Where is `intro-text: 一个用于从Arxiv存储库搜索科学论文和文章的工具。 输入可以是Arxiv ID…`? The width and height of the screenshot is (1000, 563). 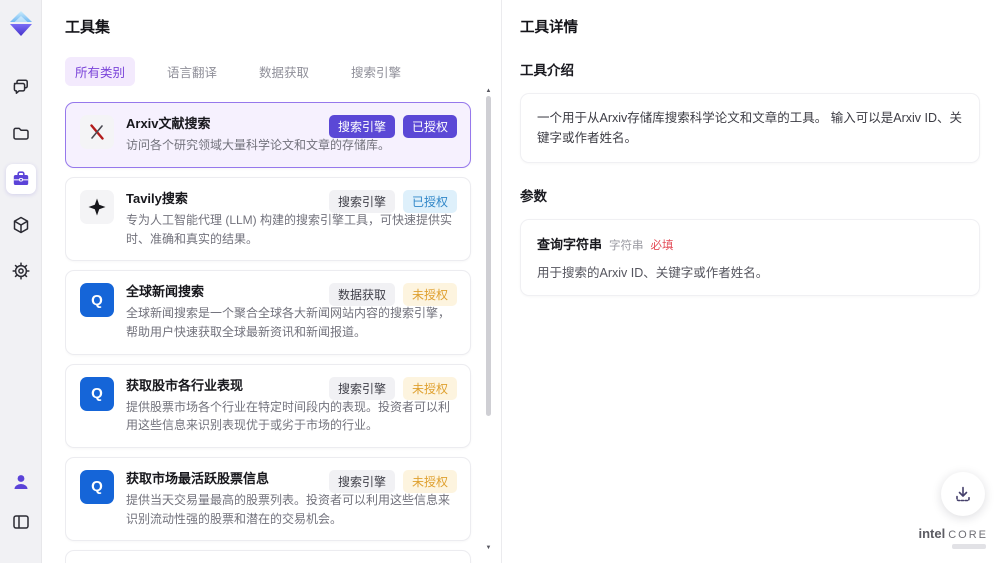 intro-text: 一个用于从Arxiv存储库搜索科学论文和文章的工具。 输入可以是Arxiv ID… is located at coordinates (750, 128).